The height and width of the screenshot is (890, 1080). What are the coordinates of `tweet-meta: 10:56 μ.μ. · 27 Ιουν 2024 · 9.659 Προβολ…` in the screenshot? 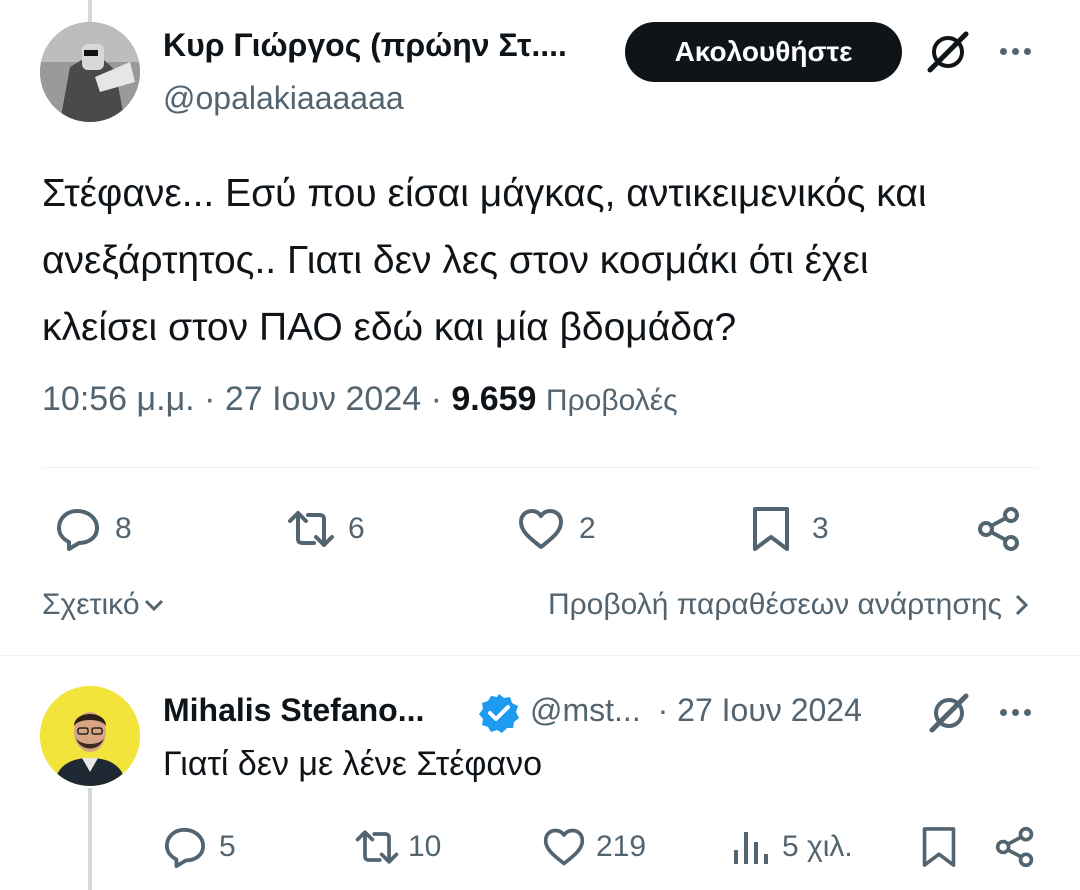 It's located at (360, 399).